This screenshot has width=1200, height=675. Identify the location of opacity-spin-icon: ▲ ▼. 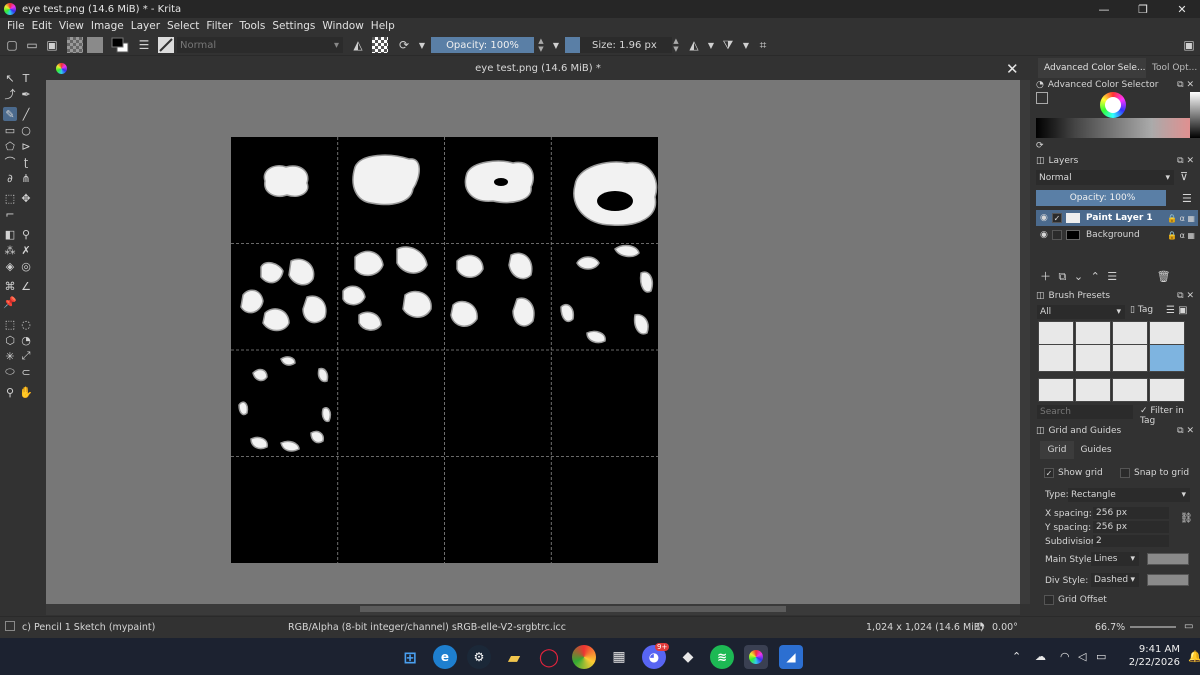
(541, 45).